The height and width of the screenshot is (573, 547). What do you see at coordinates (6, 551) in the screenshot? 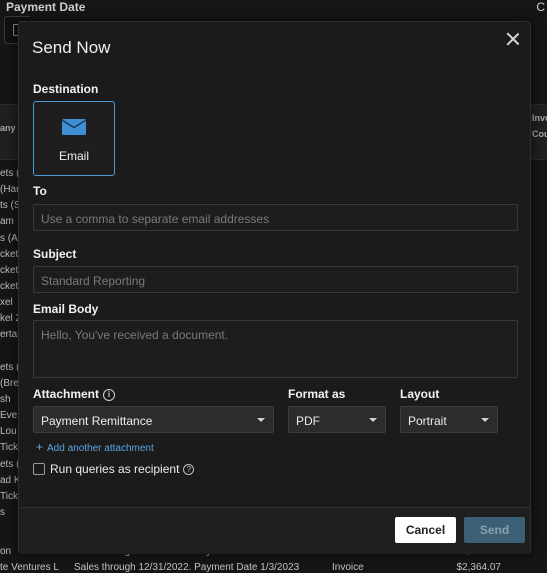
I see `row-name: on` at bounding box center [6, 551].